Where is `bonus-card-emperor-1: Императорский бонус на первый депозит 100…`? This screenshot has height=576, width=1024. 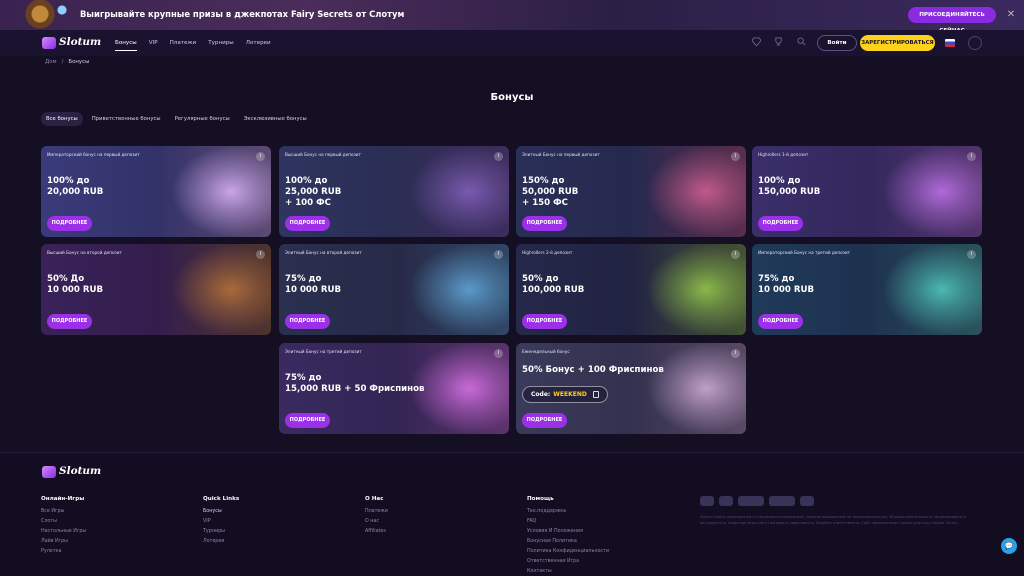 bonus-card-emperor-1: Императорский бонус на первый депозит 100… is located at coordinates (156, 191).